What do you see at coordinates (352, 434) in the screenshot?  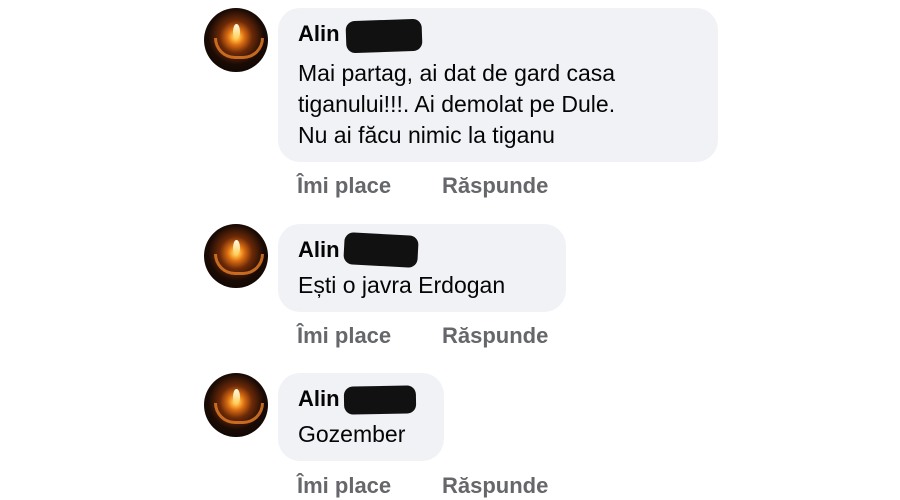 I see `comment-text-line: Gozember` at bounding box center [352, 434].